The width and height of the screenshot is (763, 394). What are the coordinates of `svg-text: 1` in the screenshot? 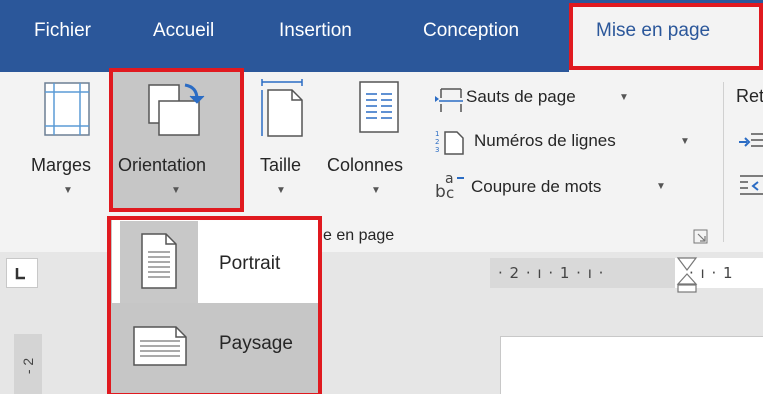 It's located at (437, 134).